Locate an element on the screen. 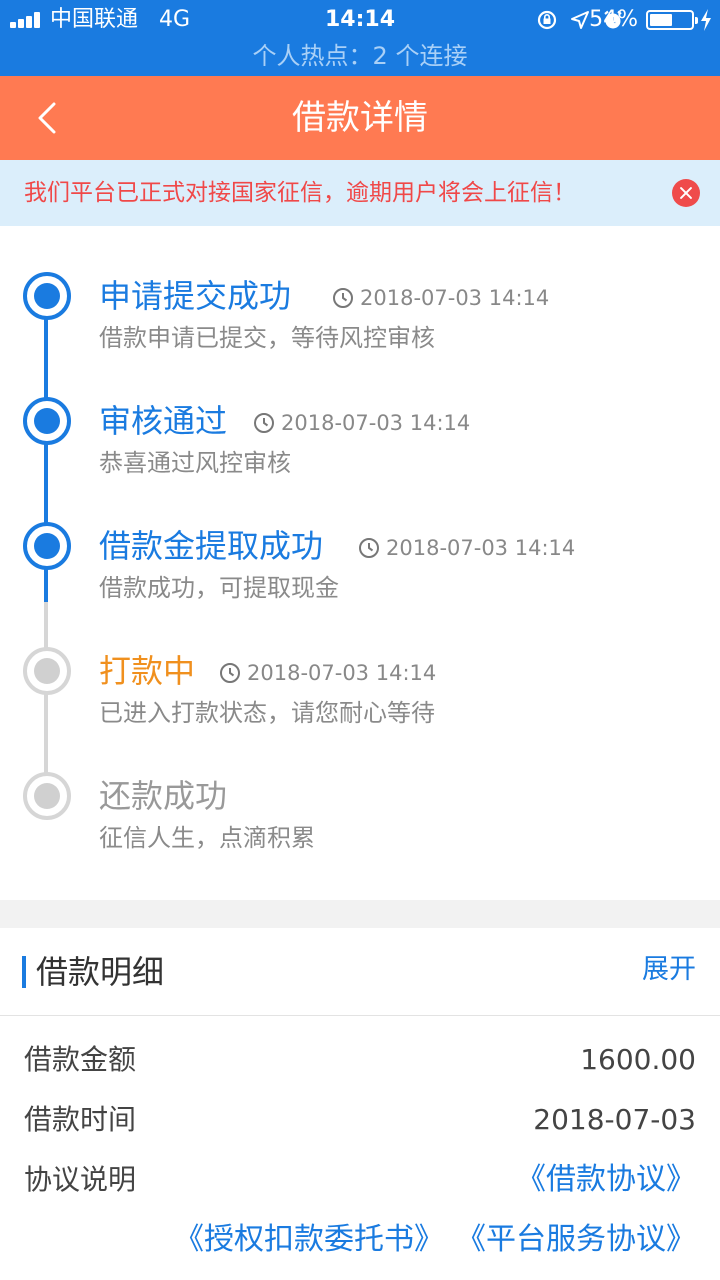 This screenshot has height=1280, width=720. step-title: 申请提交成功 is located at coordinates (195, 296).